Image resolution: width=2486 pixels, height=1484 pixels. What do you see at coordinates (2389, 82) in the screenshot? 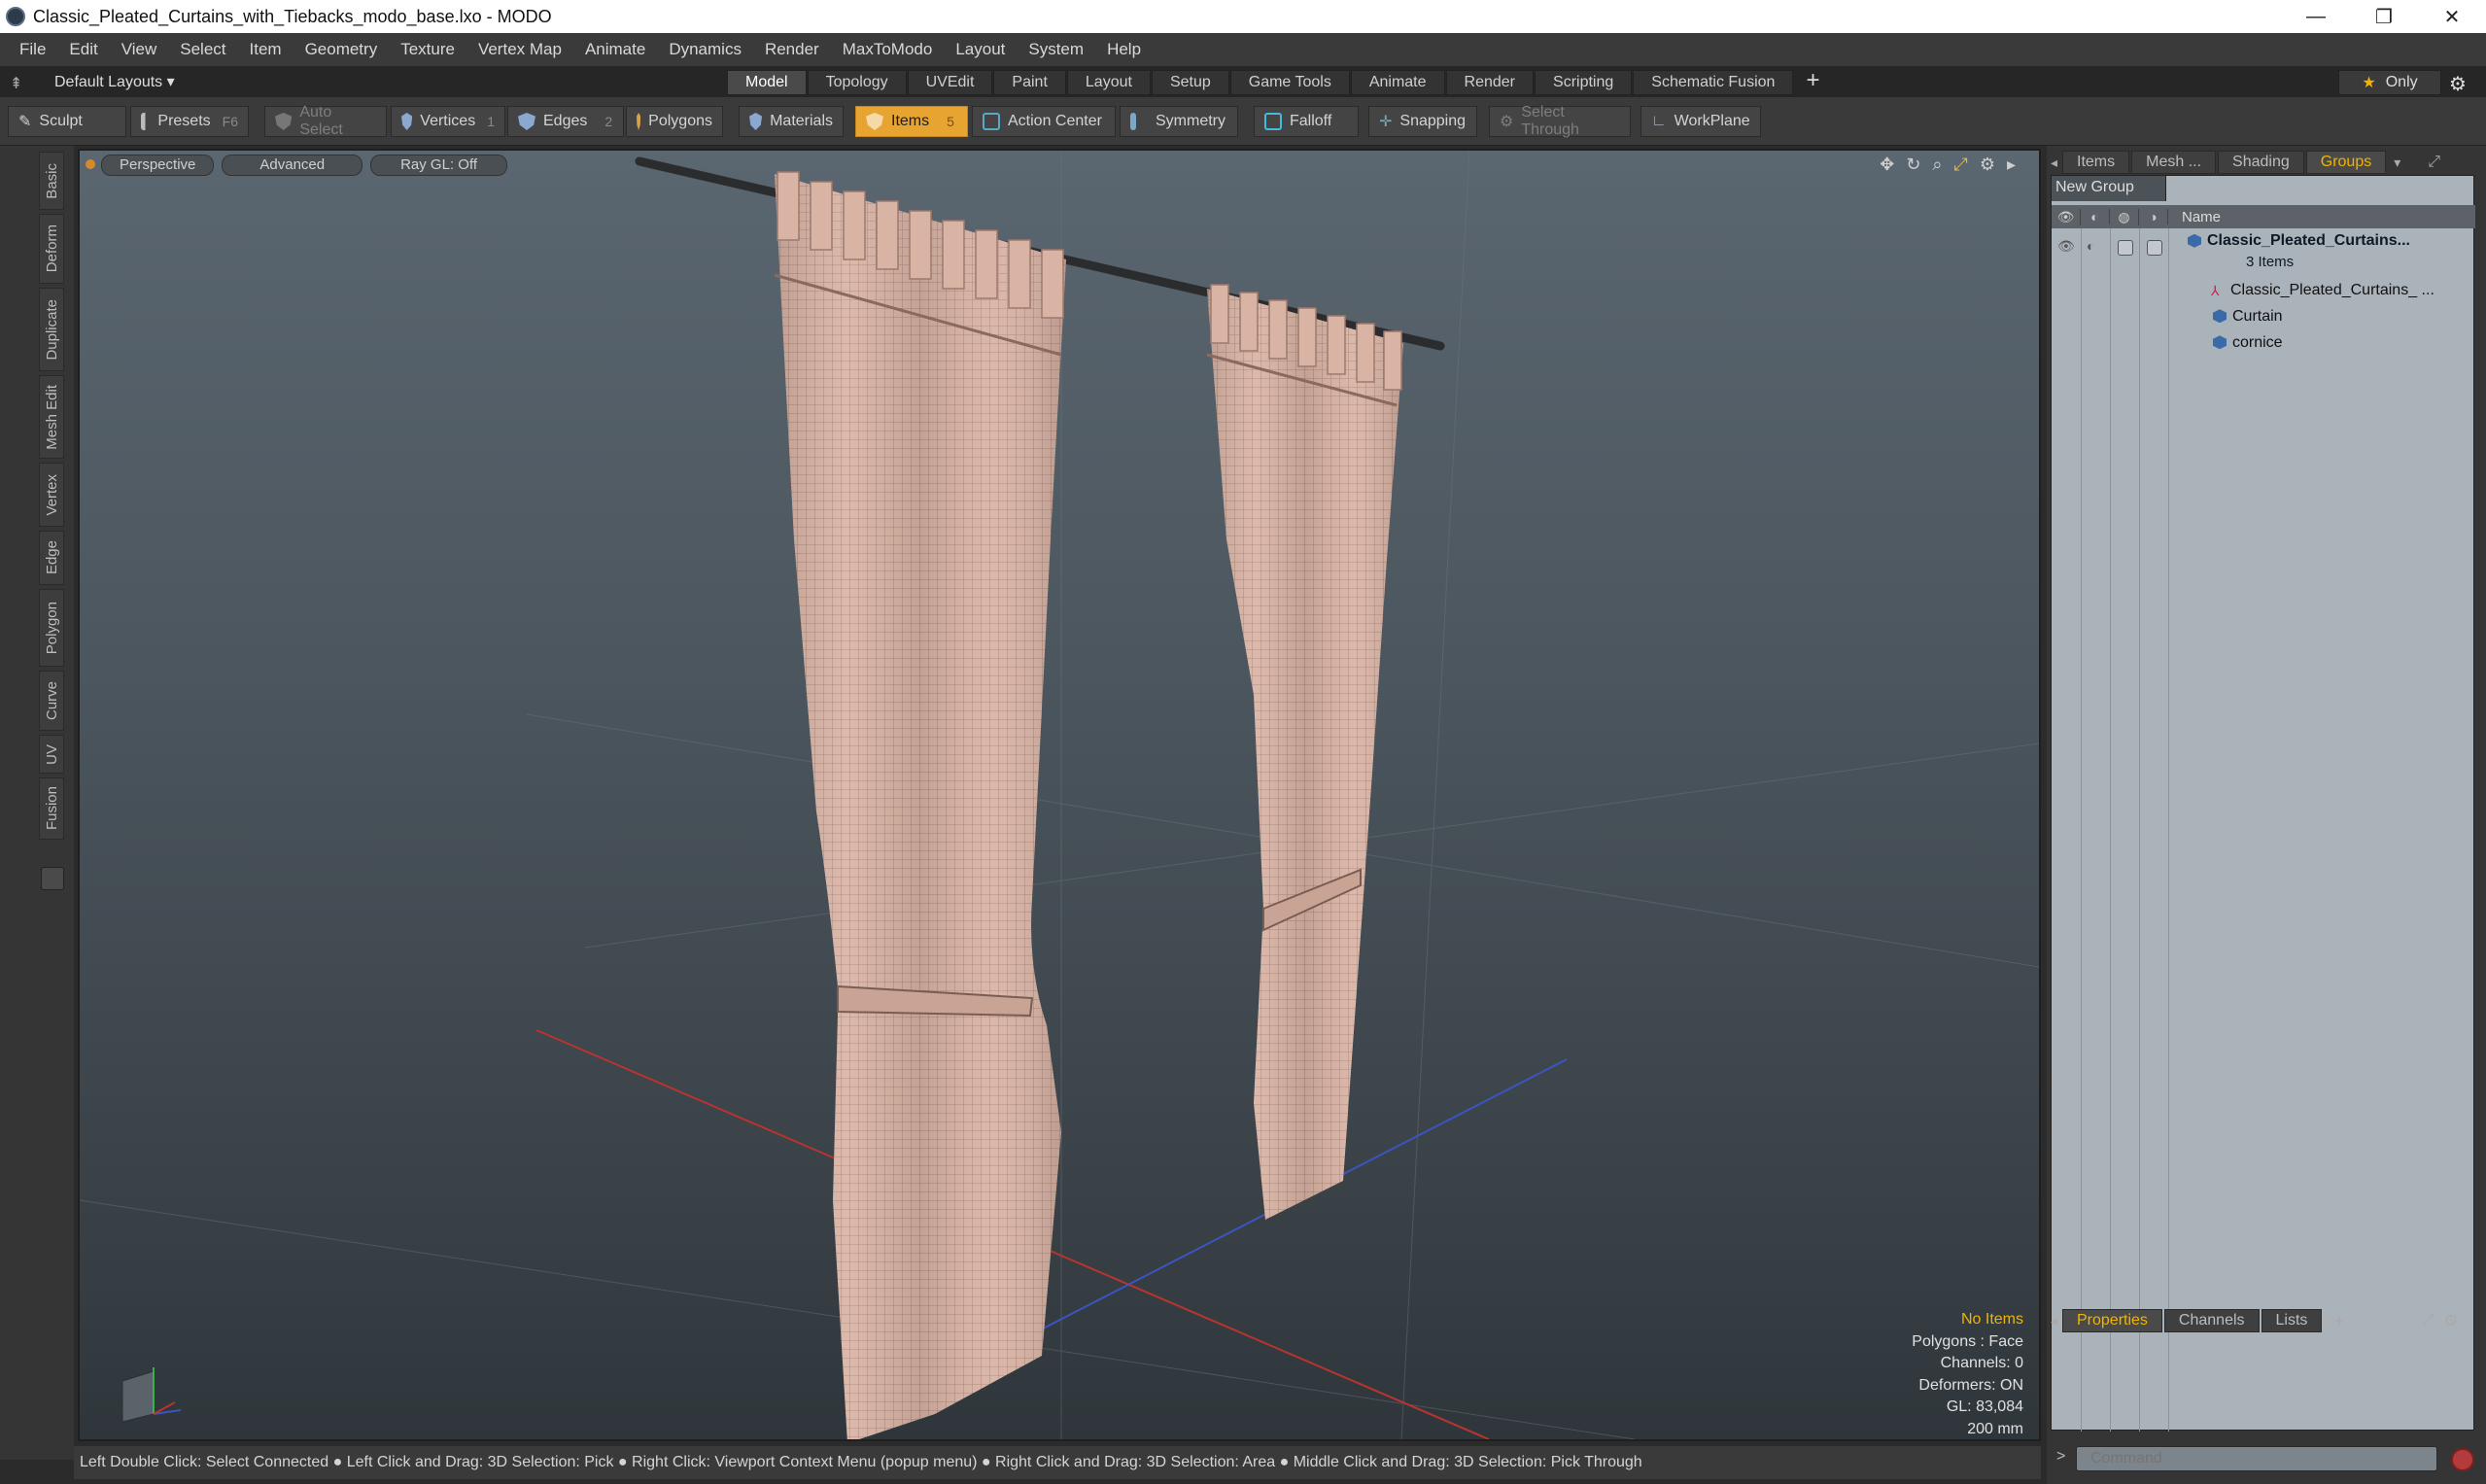
I see `only-toggle-button: ★ Only` at bounding box center [2389, 82].